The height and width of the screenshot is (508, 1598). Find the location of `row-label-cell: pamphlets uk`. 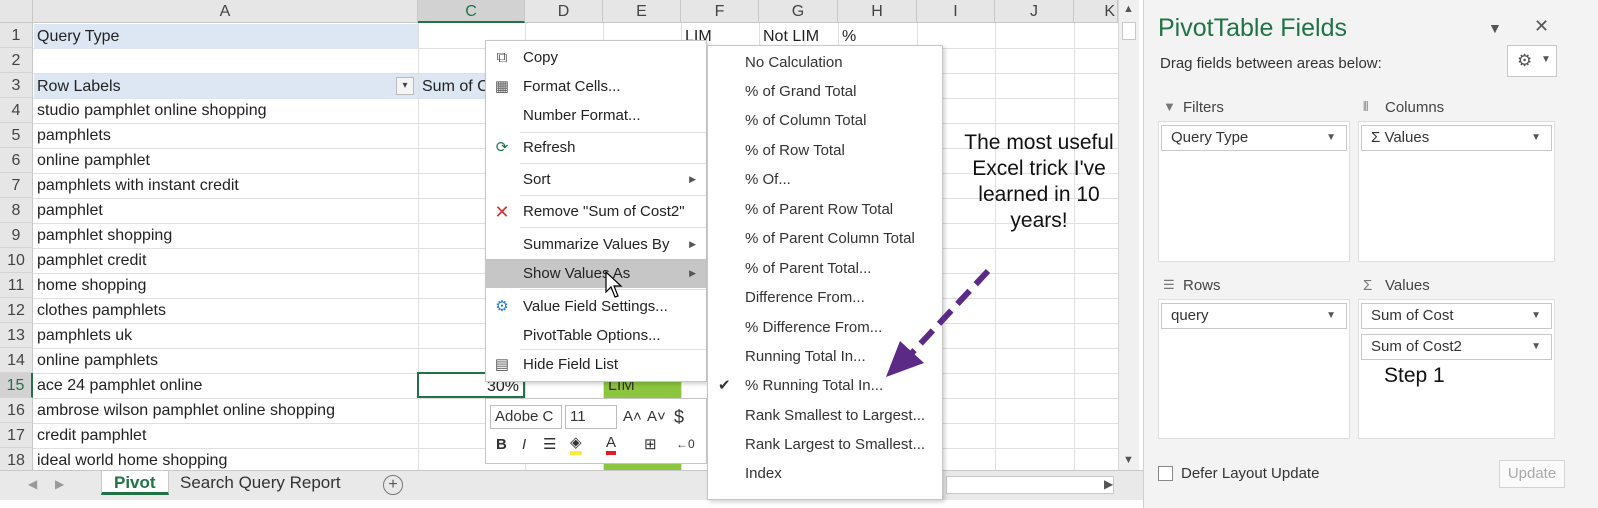

row-label-cell: pamphlets uk is located at coordinates (226, 335).